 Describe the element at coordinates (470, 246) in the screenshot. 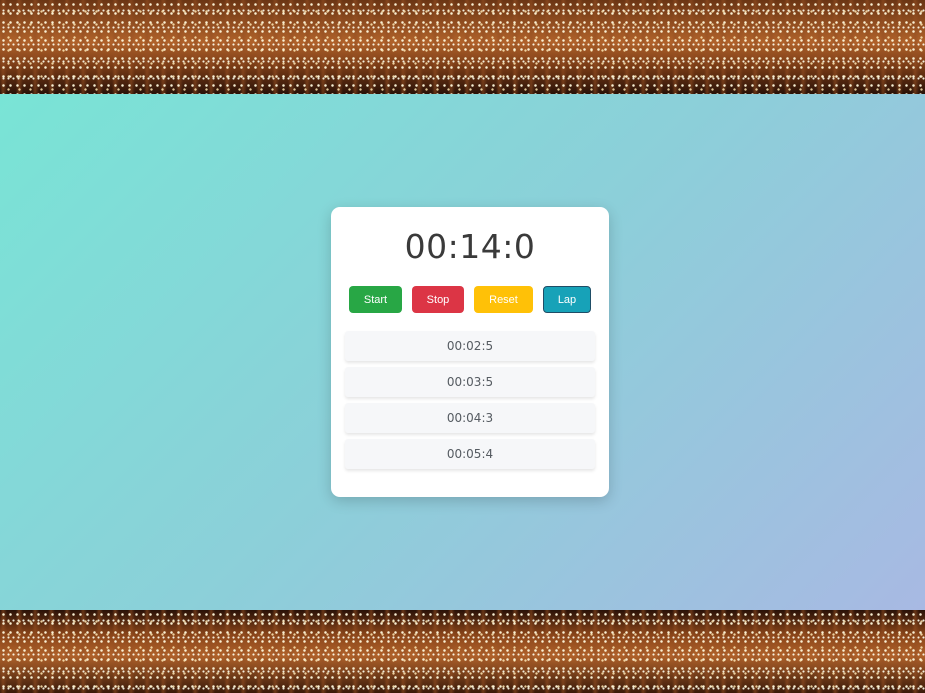

I see `time-display: 00:14:0` at that location.